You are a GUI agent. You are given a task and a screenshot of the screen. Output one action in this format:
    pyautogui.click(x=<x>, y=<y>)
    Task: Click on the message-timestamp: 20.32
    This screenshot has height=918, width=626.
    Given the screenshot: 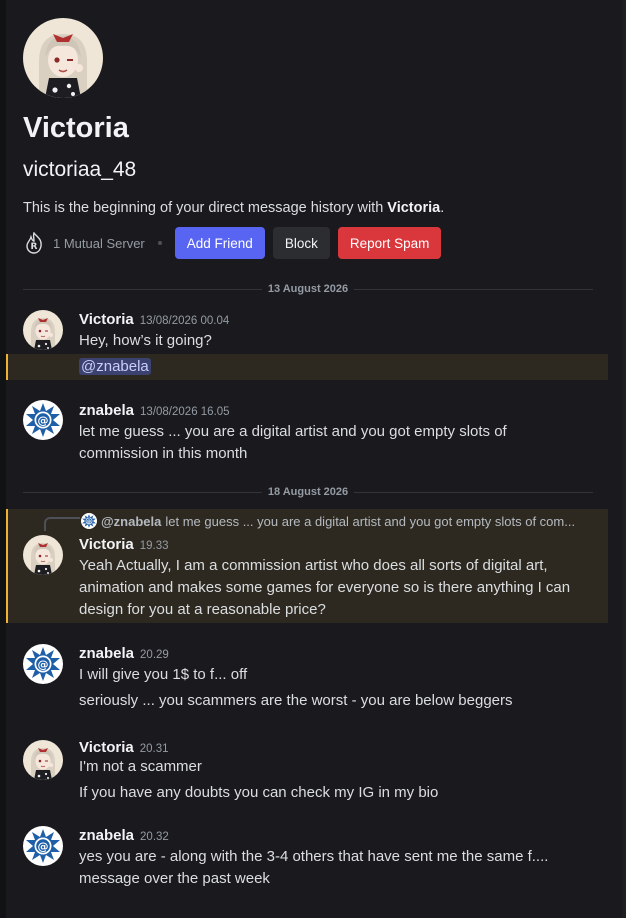 What is the action you would take?
    pyautogui.click(x=154, y=837)
    